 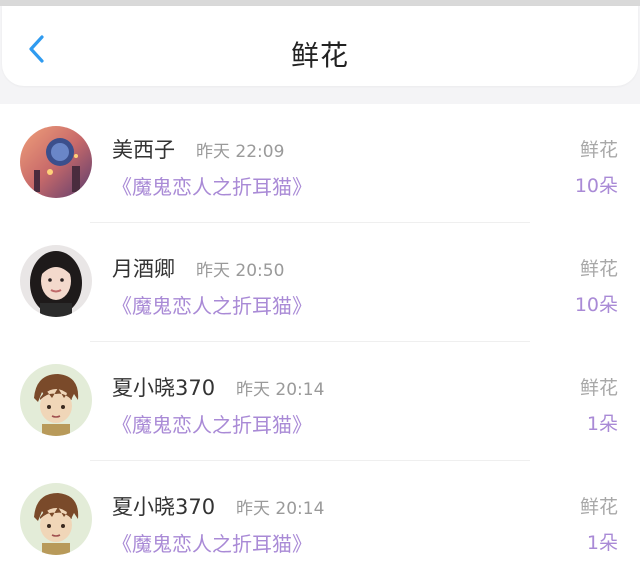 I want to click on timestamp: 昨天 22:09, so click(x=240, y=152).